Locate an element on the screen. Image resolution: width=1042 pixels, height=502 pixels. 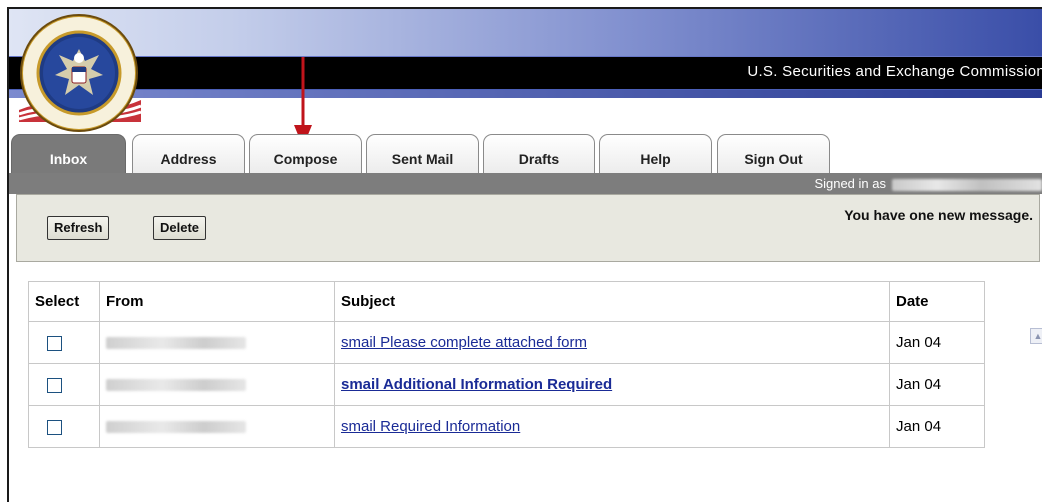
tab-drafts: Drafts is located at coordinates (539, 153).